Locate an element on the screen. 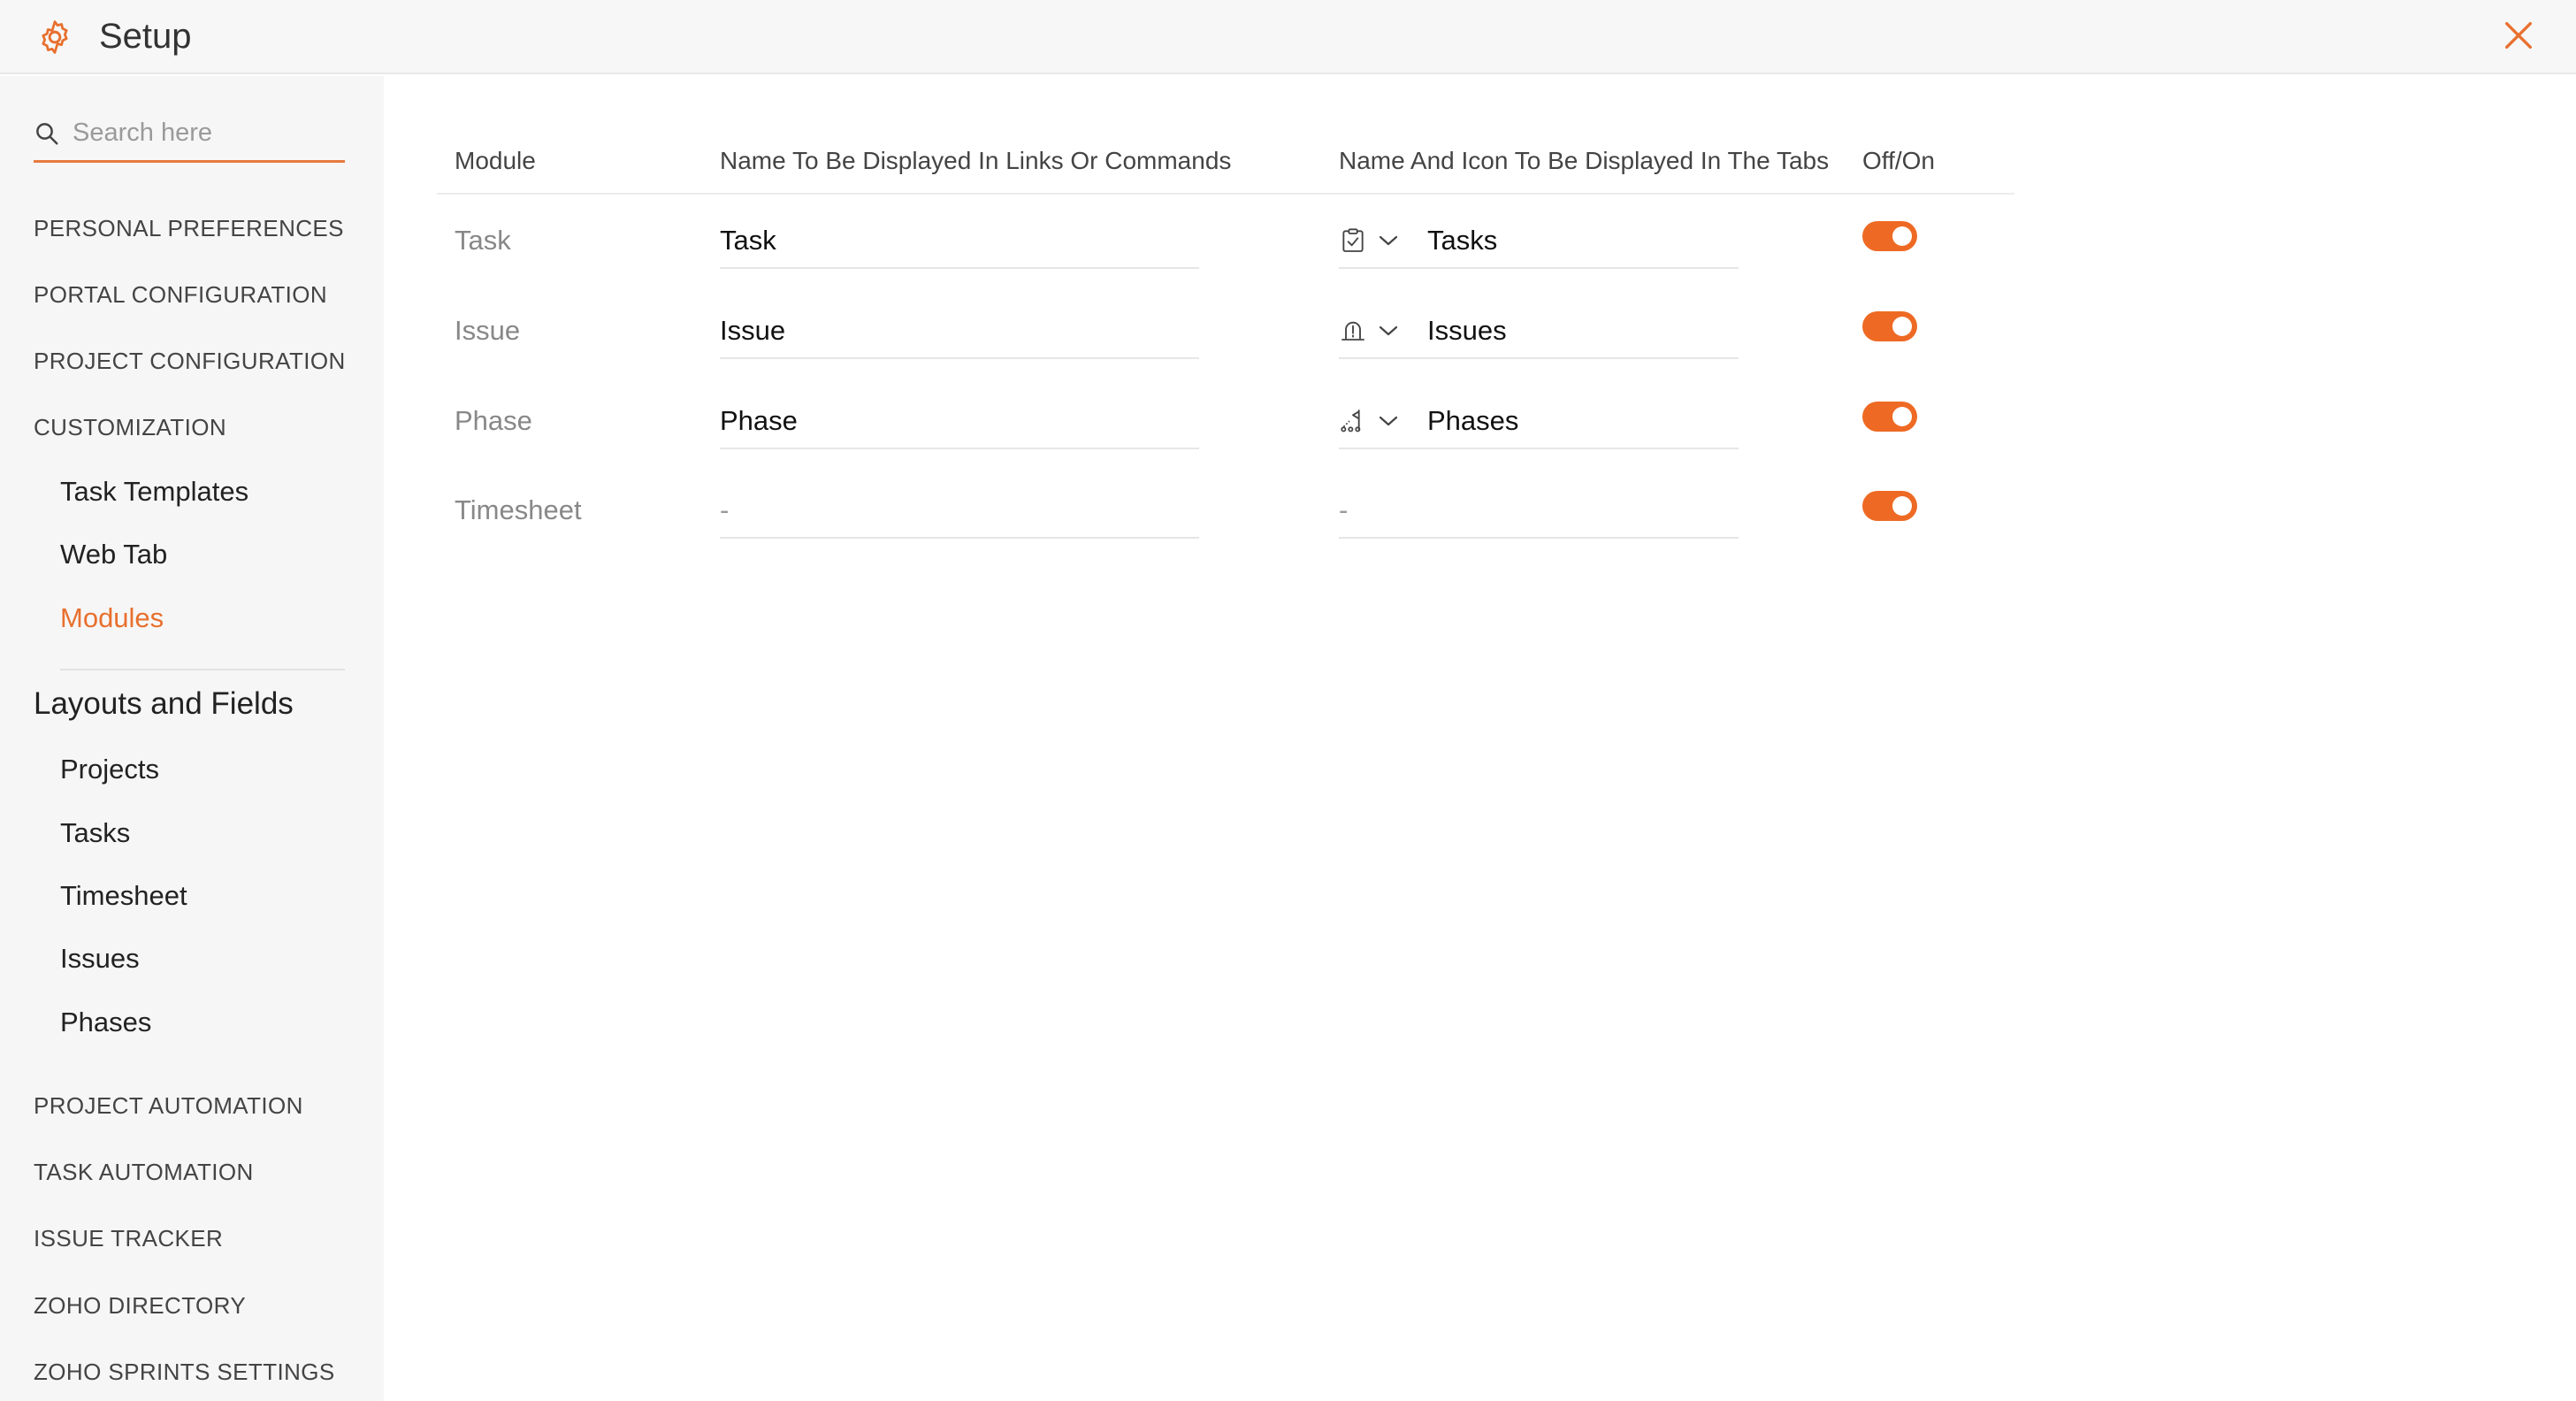  sidebar-section-task-automation: TASK AUTOMATION is located at coordinates (144, 1172).